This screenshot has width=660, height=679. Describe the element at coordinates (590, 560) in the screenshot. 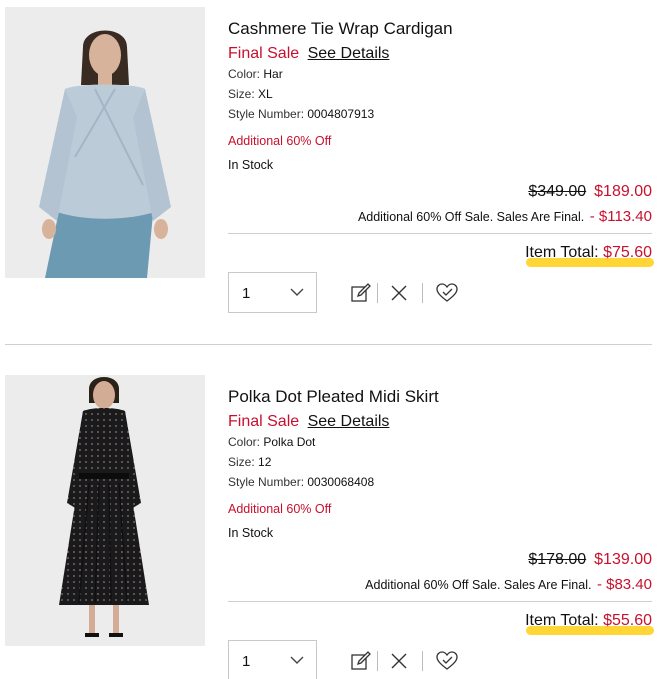

I see `price-line: $178.00 $139.00` at that location.